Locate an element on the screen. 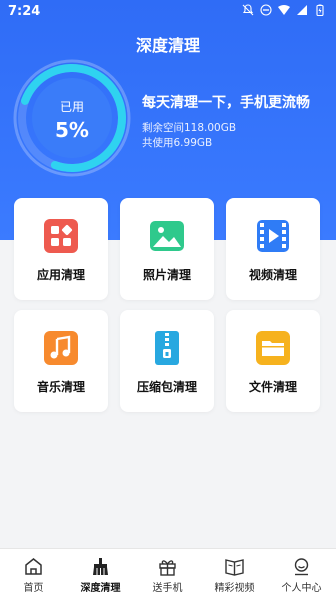 The image size is (336, 597). gauge-percent: 5% is located at coordinates (72, 130).